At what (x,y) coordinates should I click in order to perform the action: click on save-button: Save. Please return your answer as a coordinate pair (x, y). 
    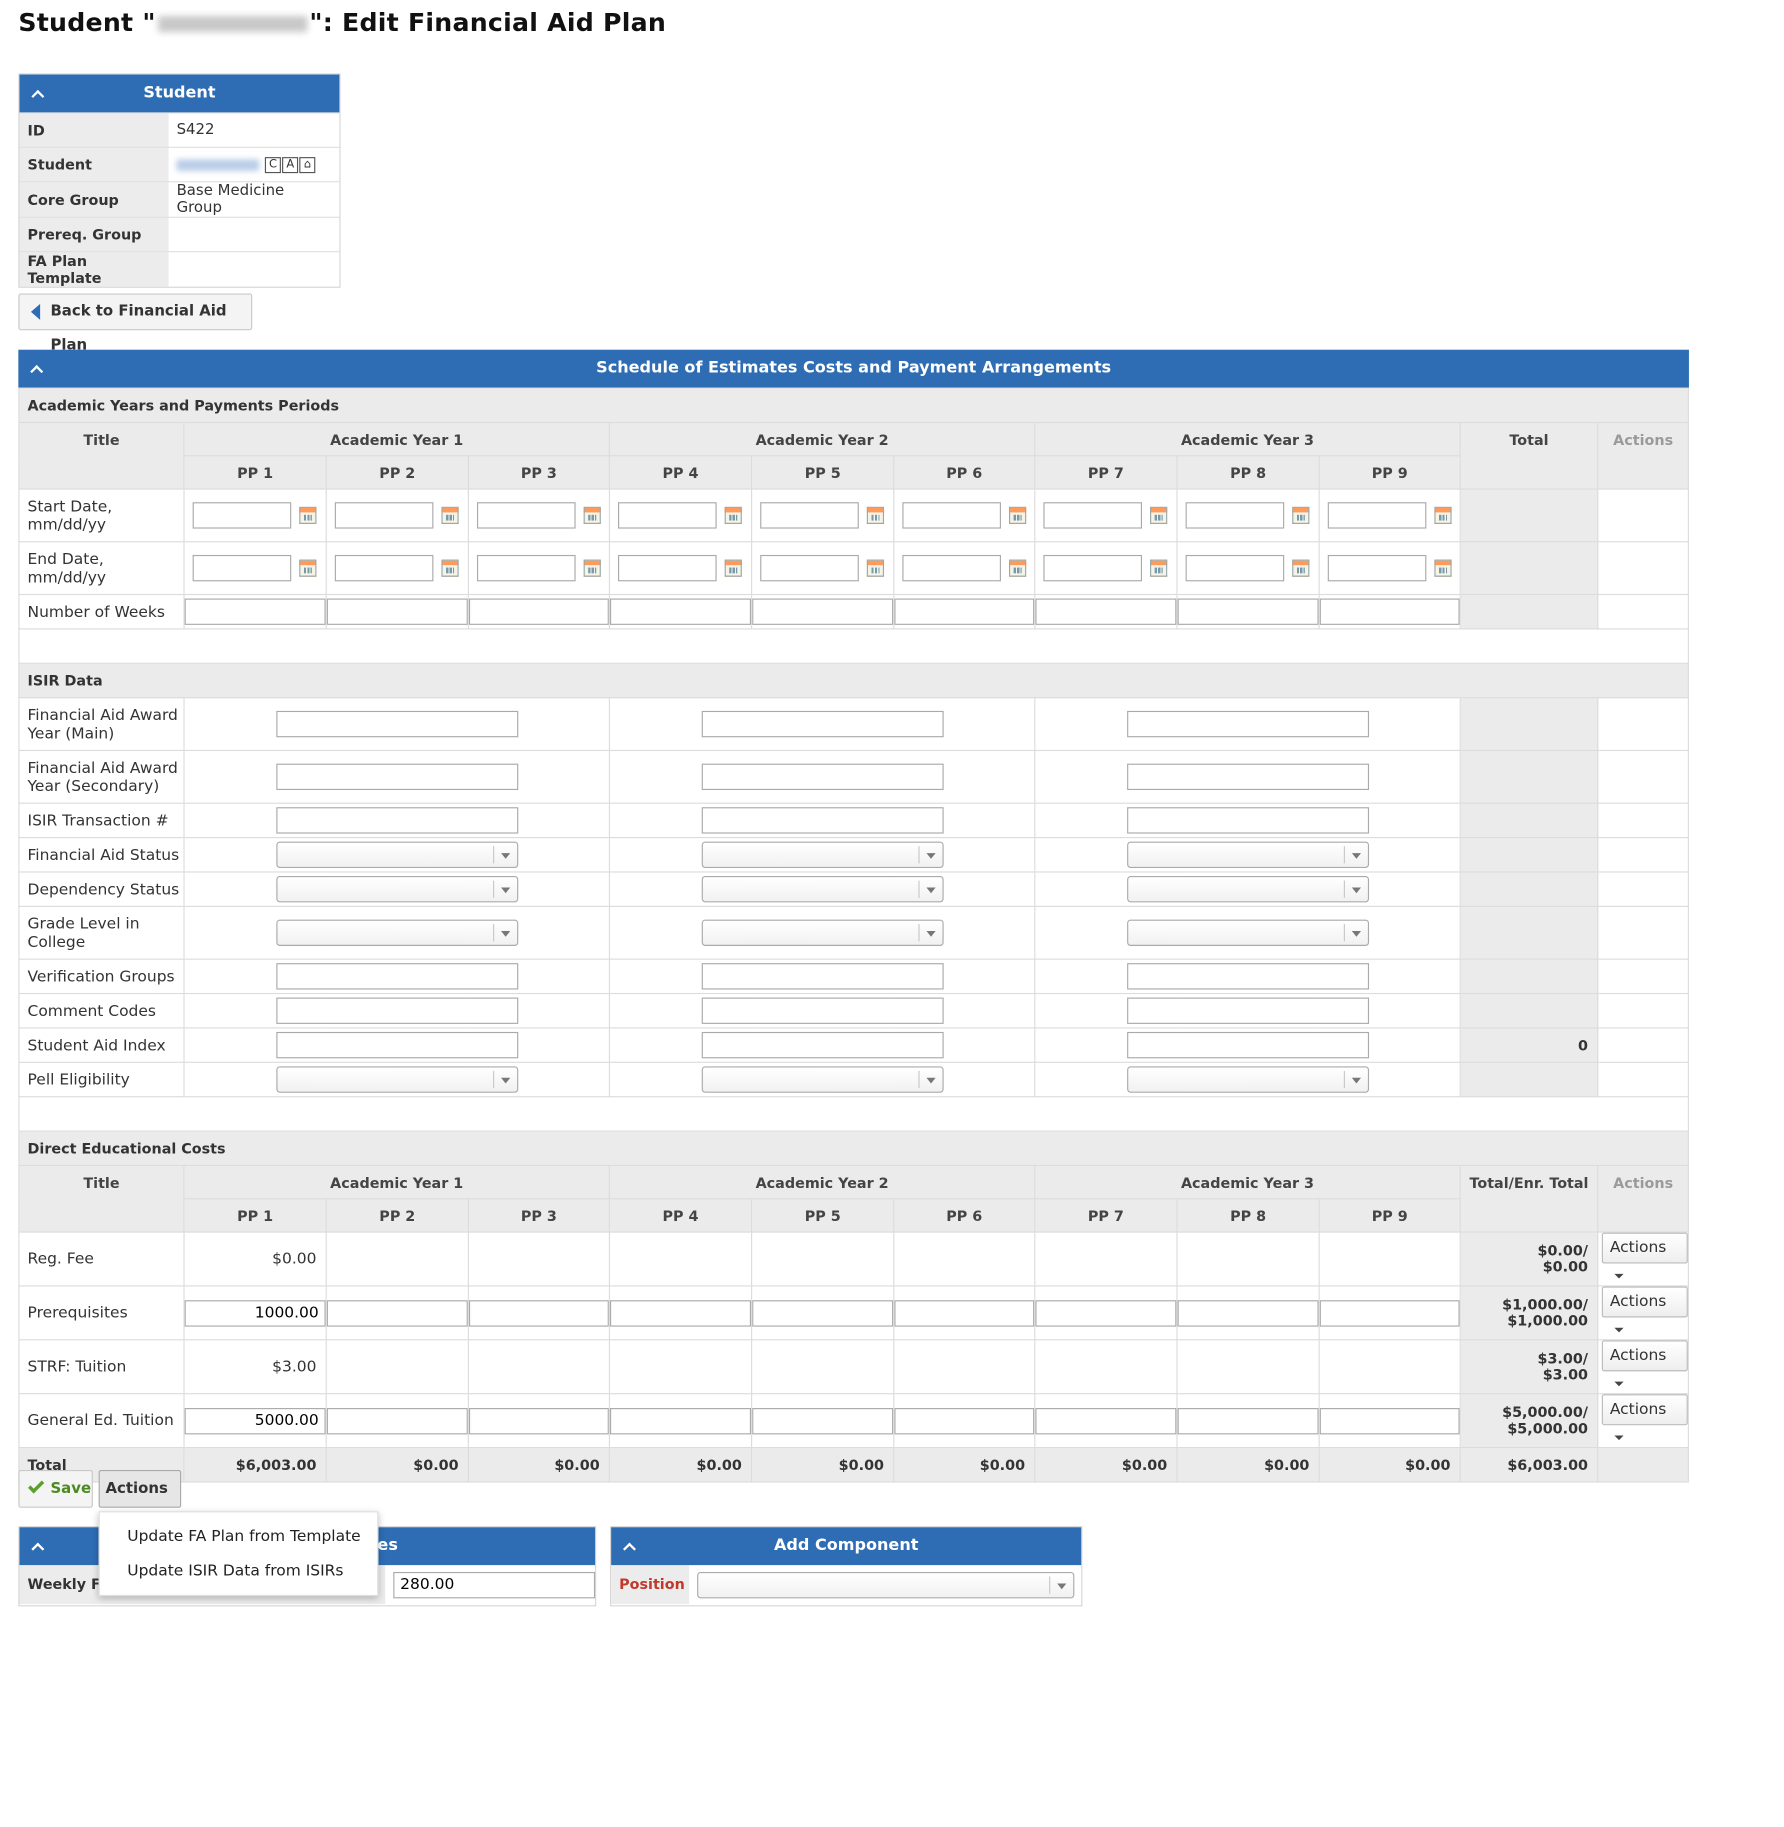
    Looking at the image, I should click on (55, 1488).